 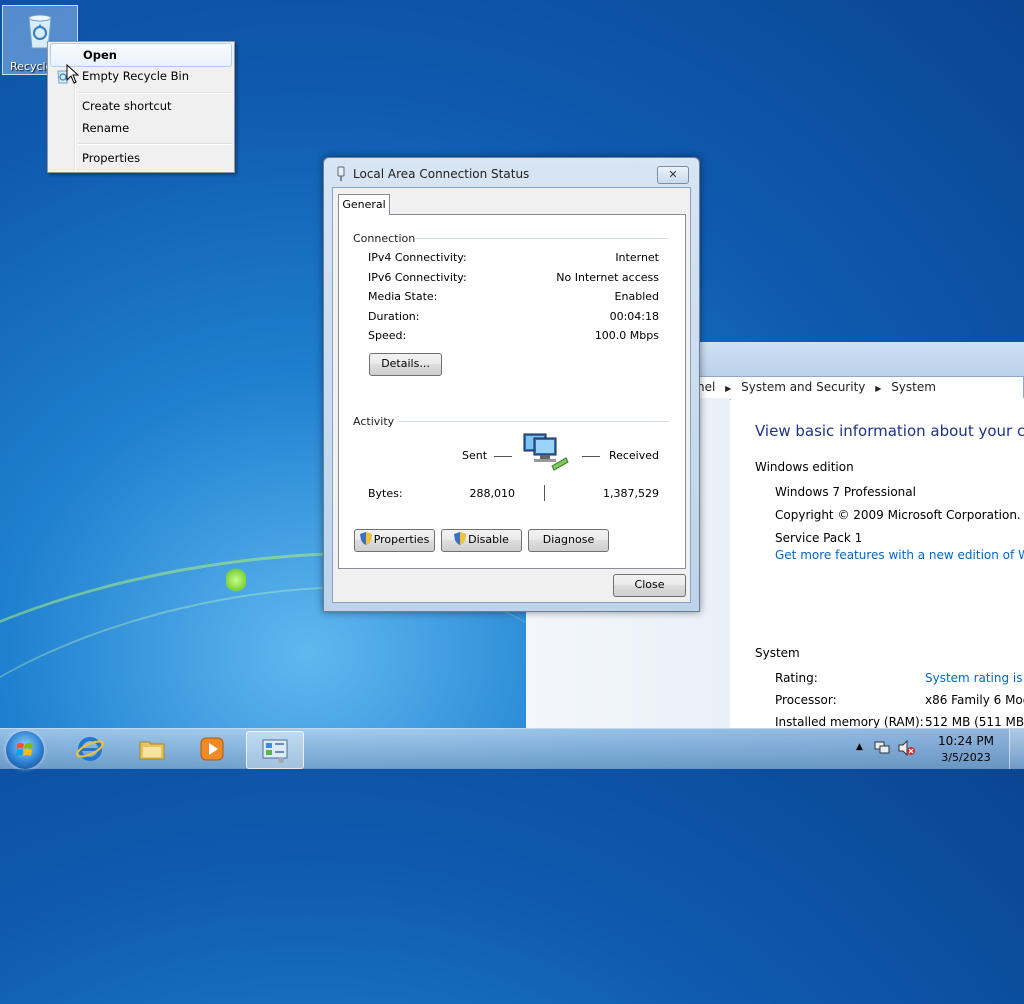 I want to click on show-desktop-button, so click(x=1016, y=749).